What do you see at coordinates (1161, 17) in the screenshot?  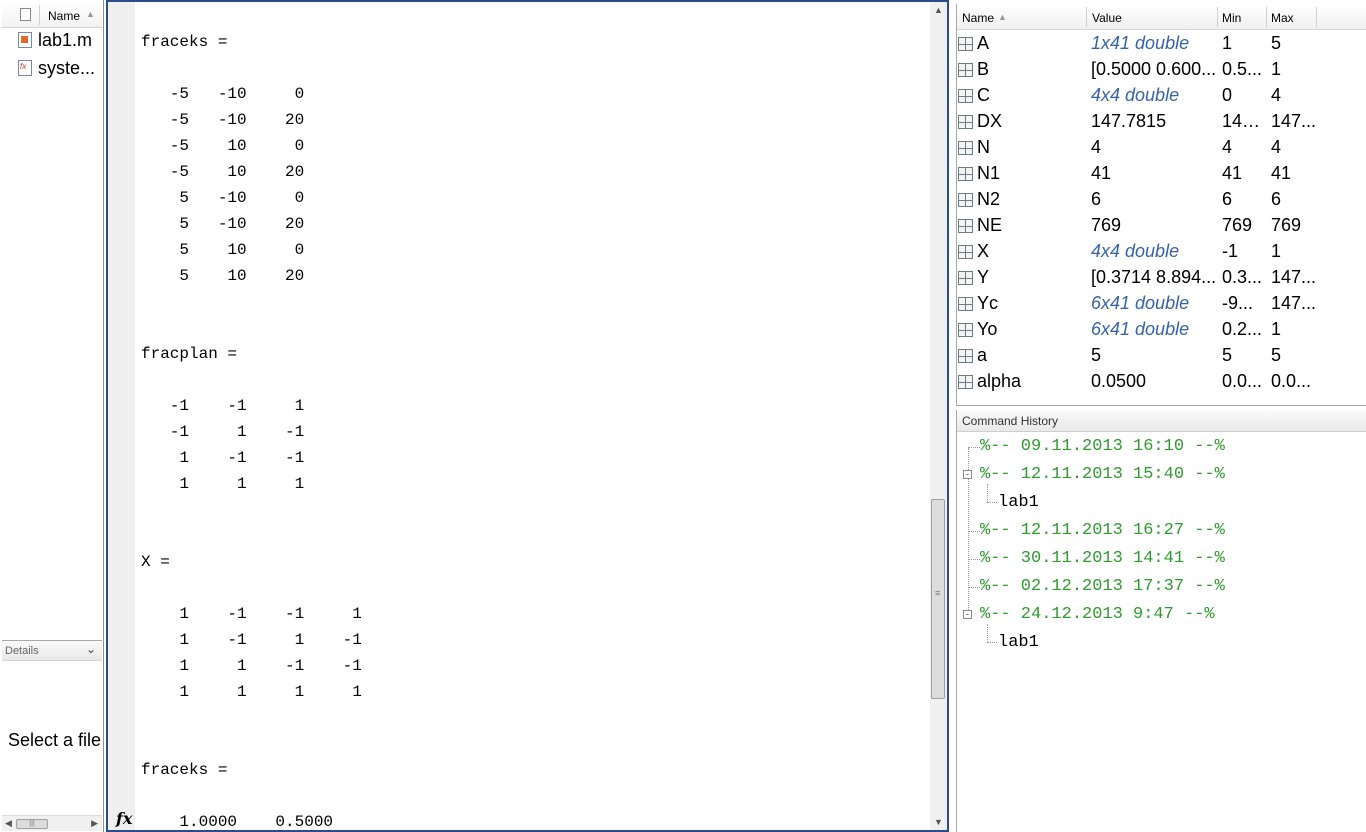 I see `workspace-header: Name ▲ Value Min Max` at bounding box center [1161, 17].